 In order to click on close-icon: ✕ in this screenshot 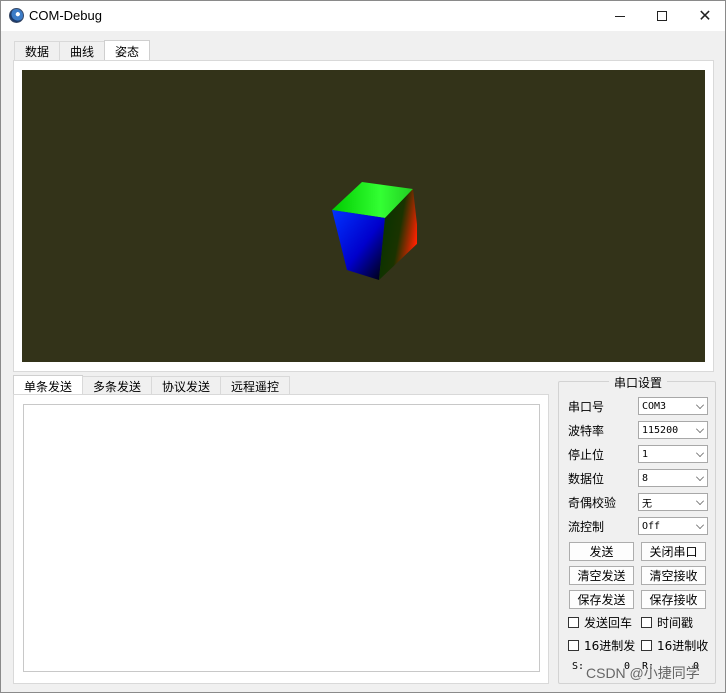, I will do `click(705, 15)`.